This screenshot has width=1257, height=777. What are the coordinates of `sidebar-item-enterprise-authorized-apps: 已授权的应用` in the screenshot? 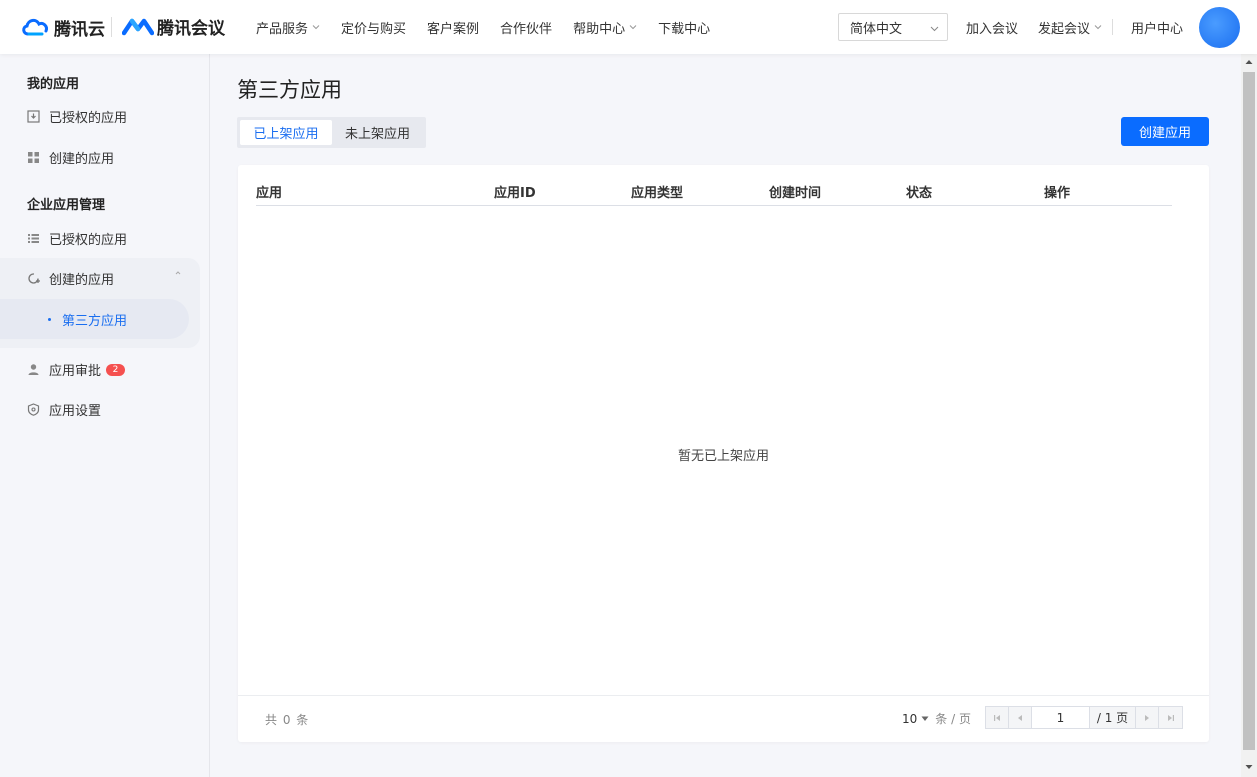 It's located at (77, 238).